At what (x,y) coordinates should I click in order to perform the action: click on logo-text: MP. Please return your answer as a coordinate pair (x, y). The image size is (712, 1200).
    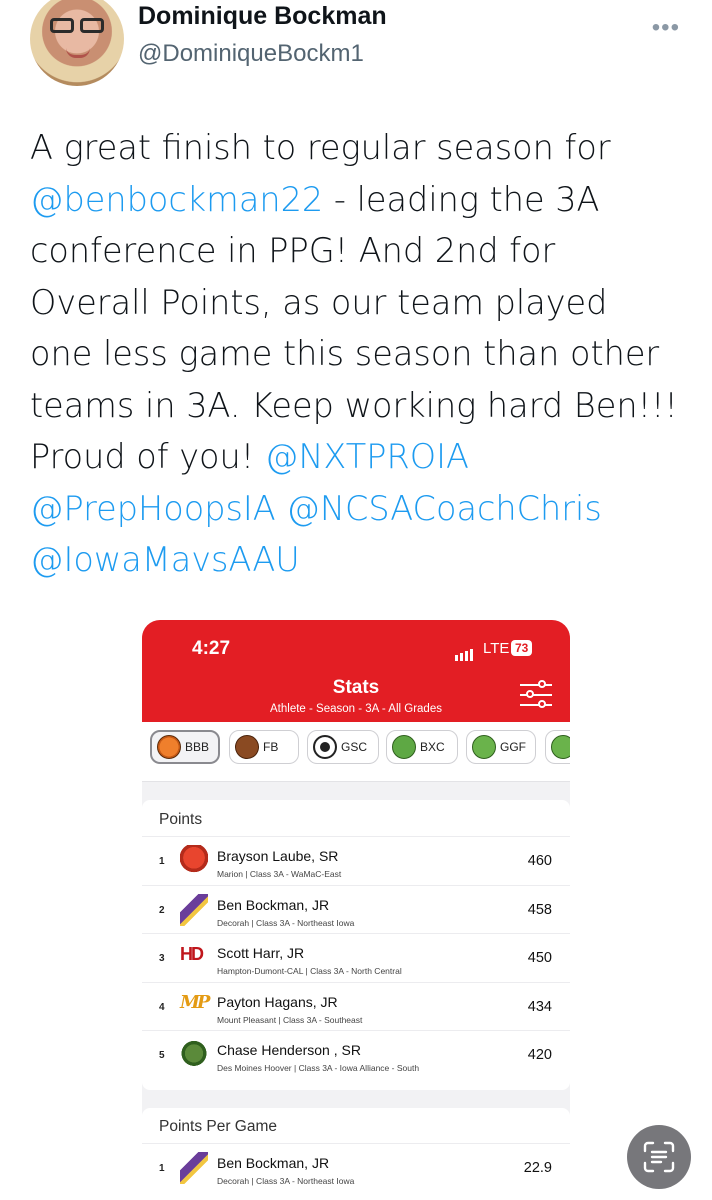
    Looking at the image, I should click on (195, 1002).